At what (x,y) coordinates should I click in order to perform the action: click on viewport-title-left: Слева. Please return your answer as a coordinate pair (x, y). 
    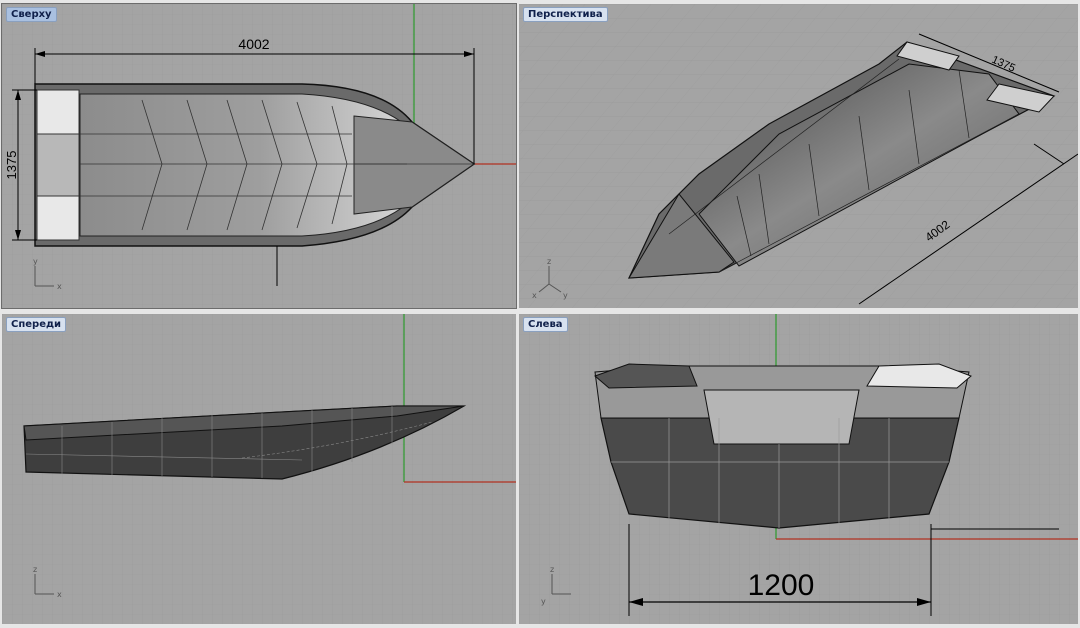
    Looking at the image, I should click on (545, 324).